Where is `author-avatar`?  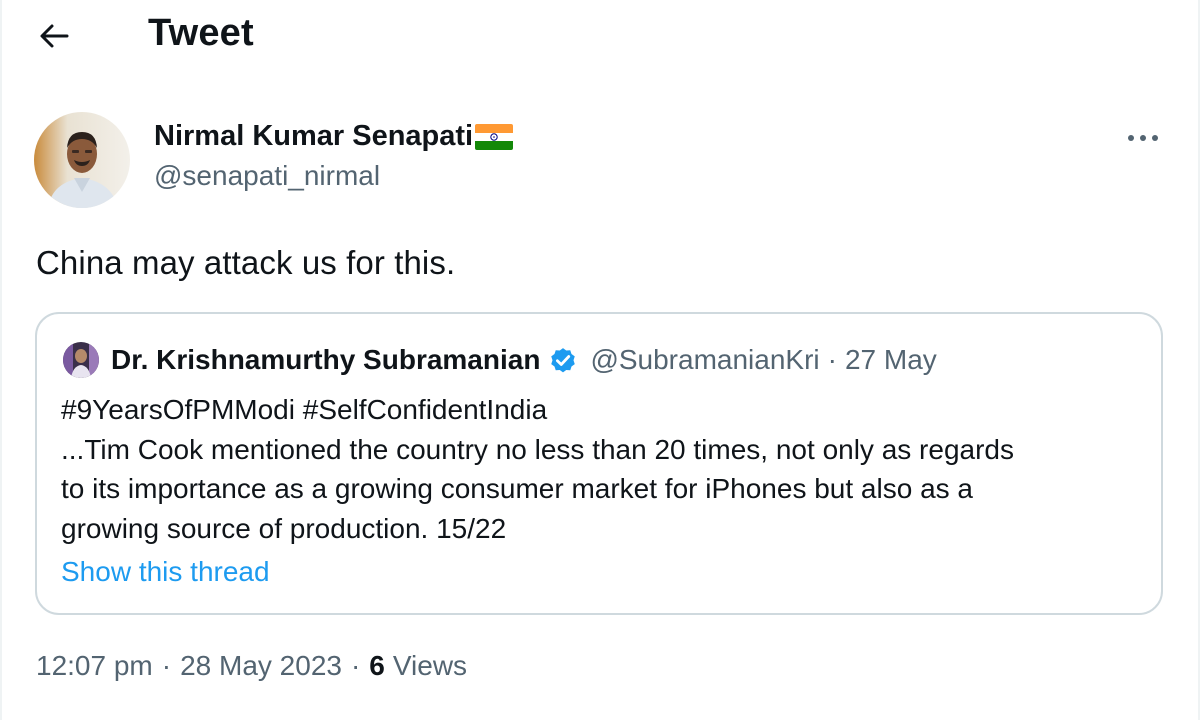 author-avatar is located at coordinates (82, 160).